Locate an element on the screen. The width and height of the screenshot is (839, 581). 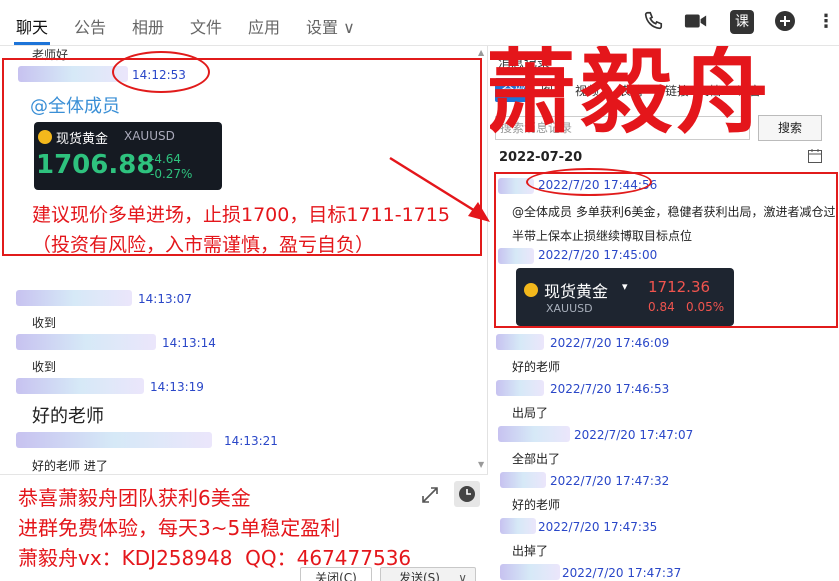
tab-settings: 设置 ∨ is located at coordinates (330, 26).